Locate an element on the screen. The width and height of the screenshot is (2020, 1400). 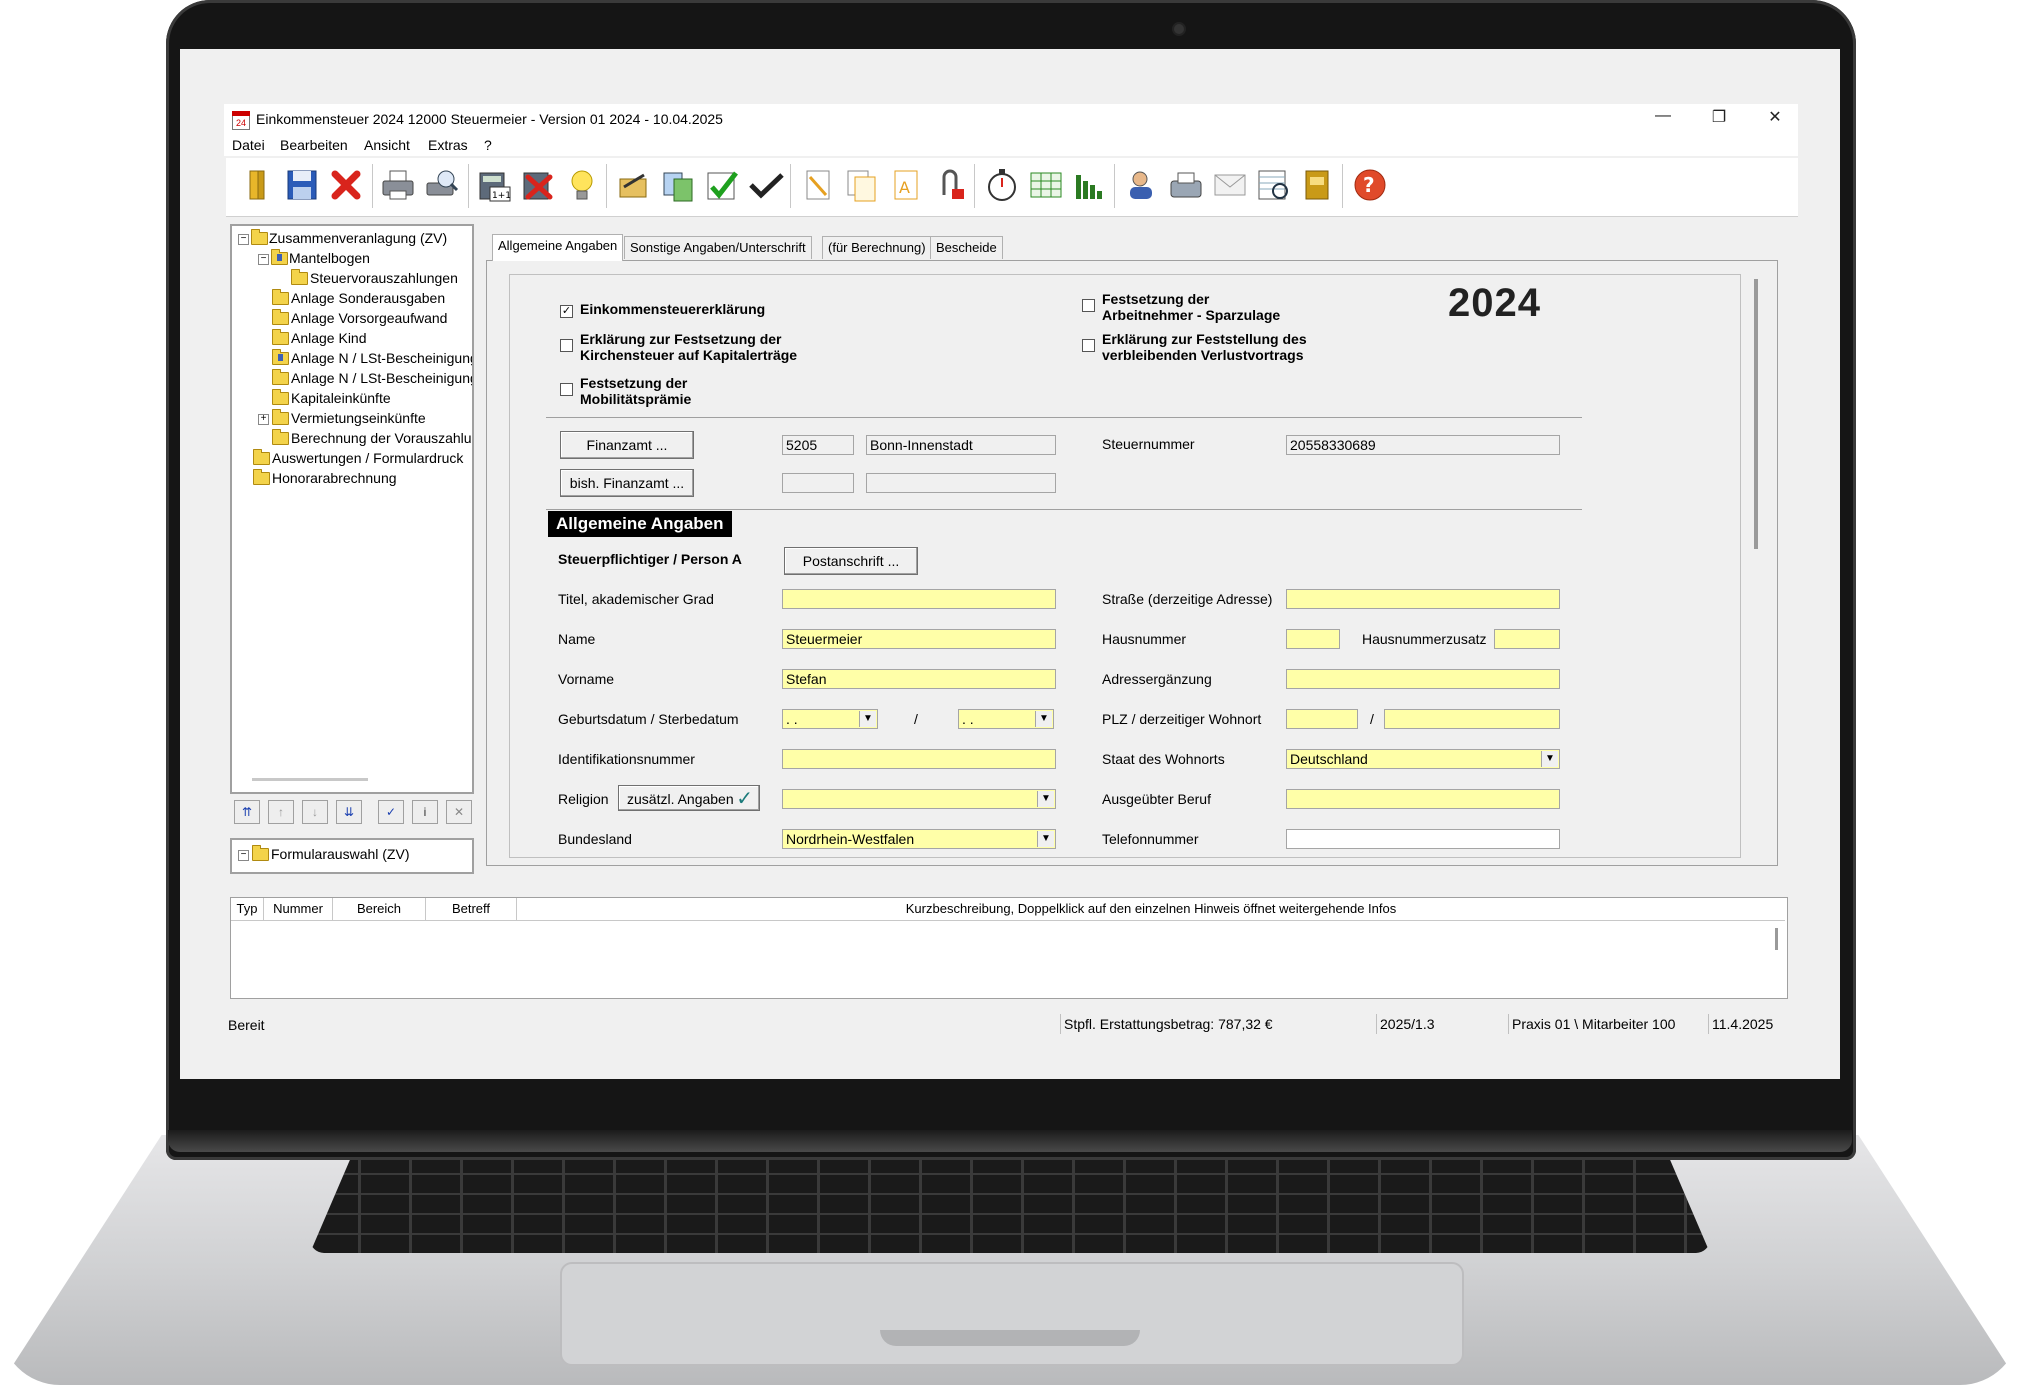
checkbox-verlustvortrag is located at coordinates (1088, 345).